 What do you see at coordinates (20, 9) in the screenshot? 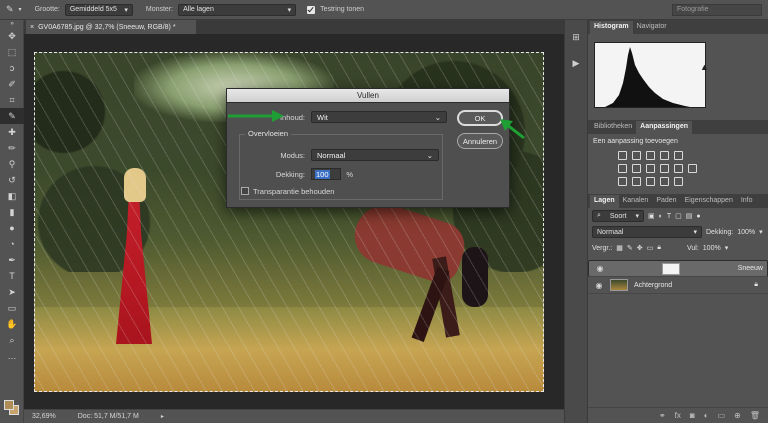
I see `tool-preset-chevron-icon: ▾` at bounding box center [20, 9].